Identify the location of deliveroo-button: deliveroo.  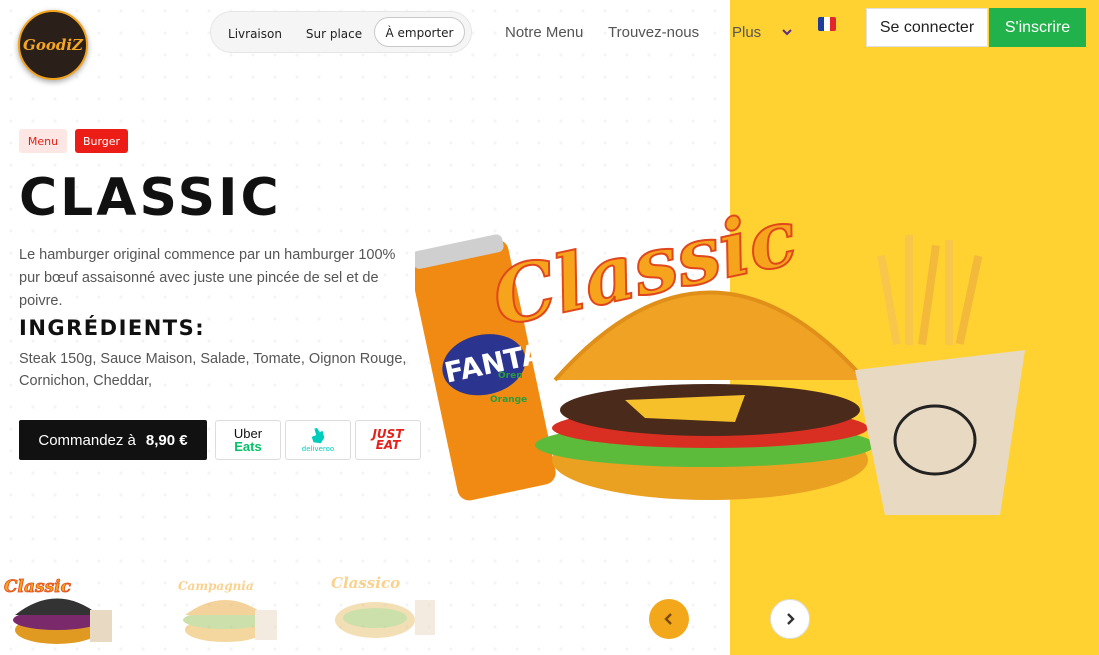
(318, 440).